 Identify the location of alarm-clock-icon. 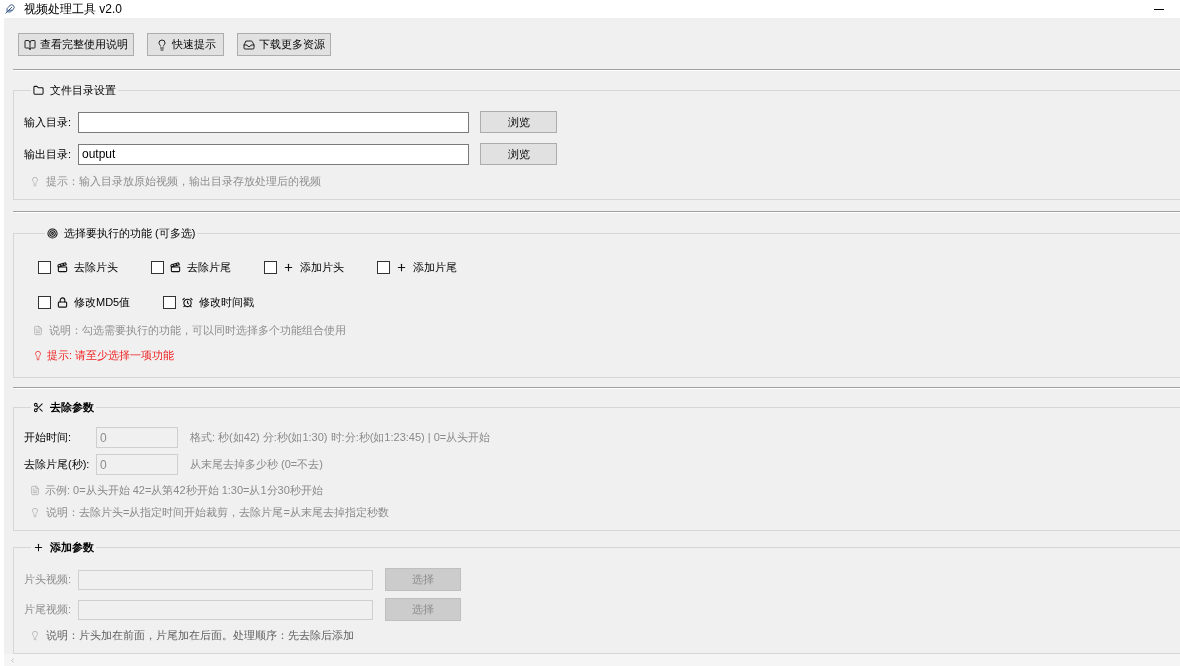
(188, 302).